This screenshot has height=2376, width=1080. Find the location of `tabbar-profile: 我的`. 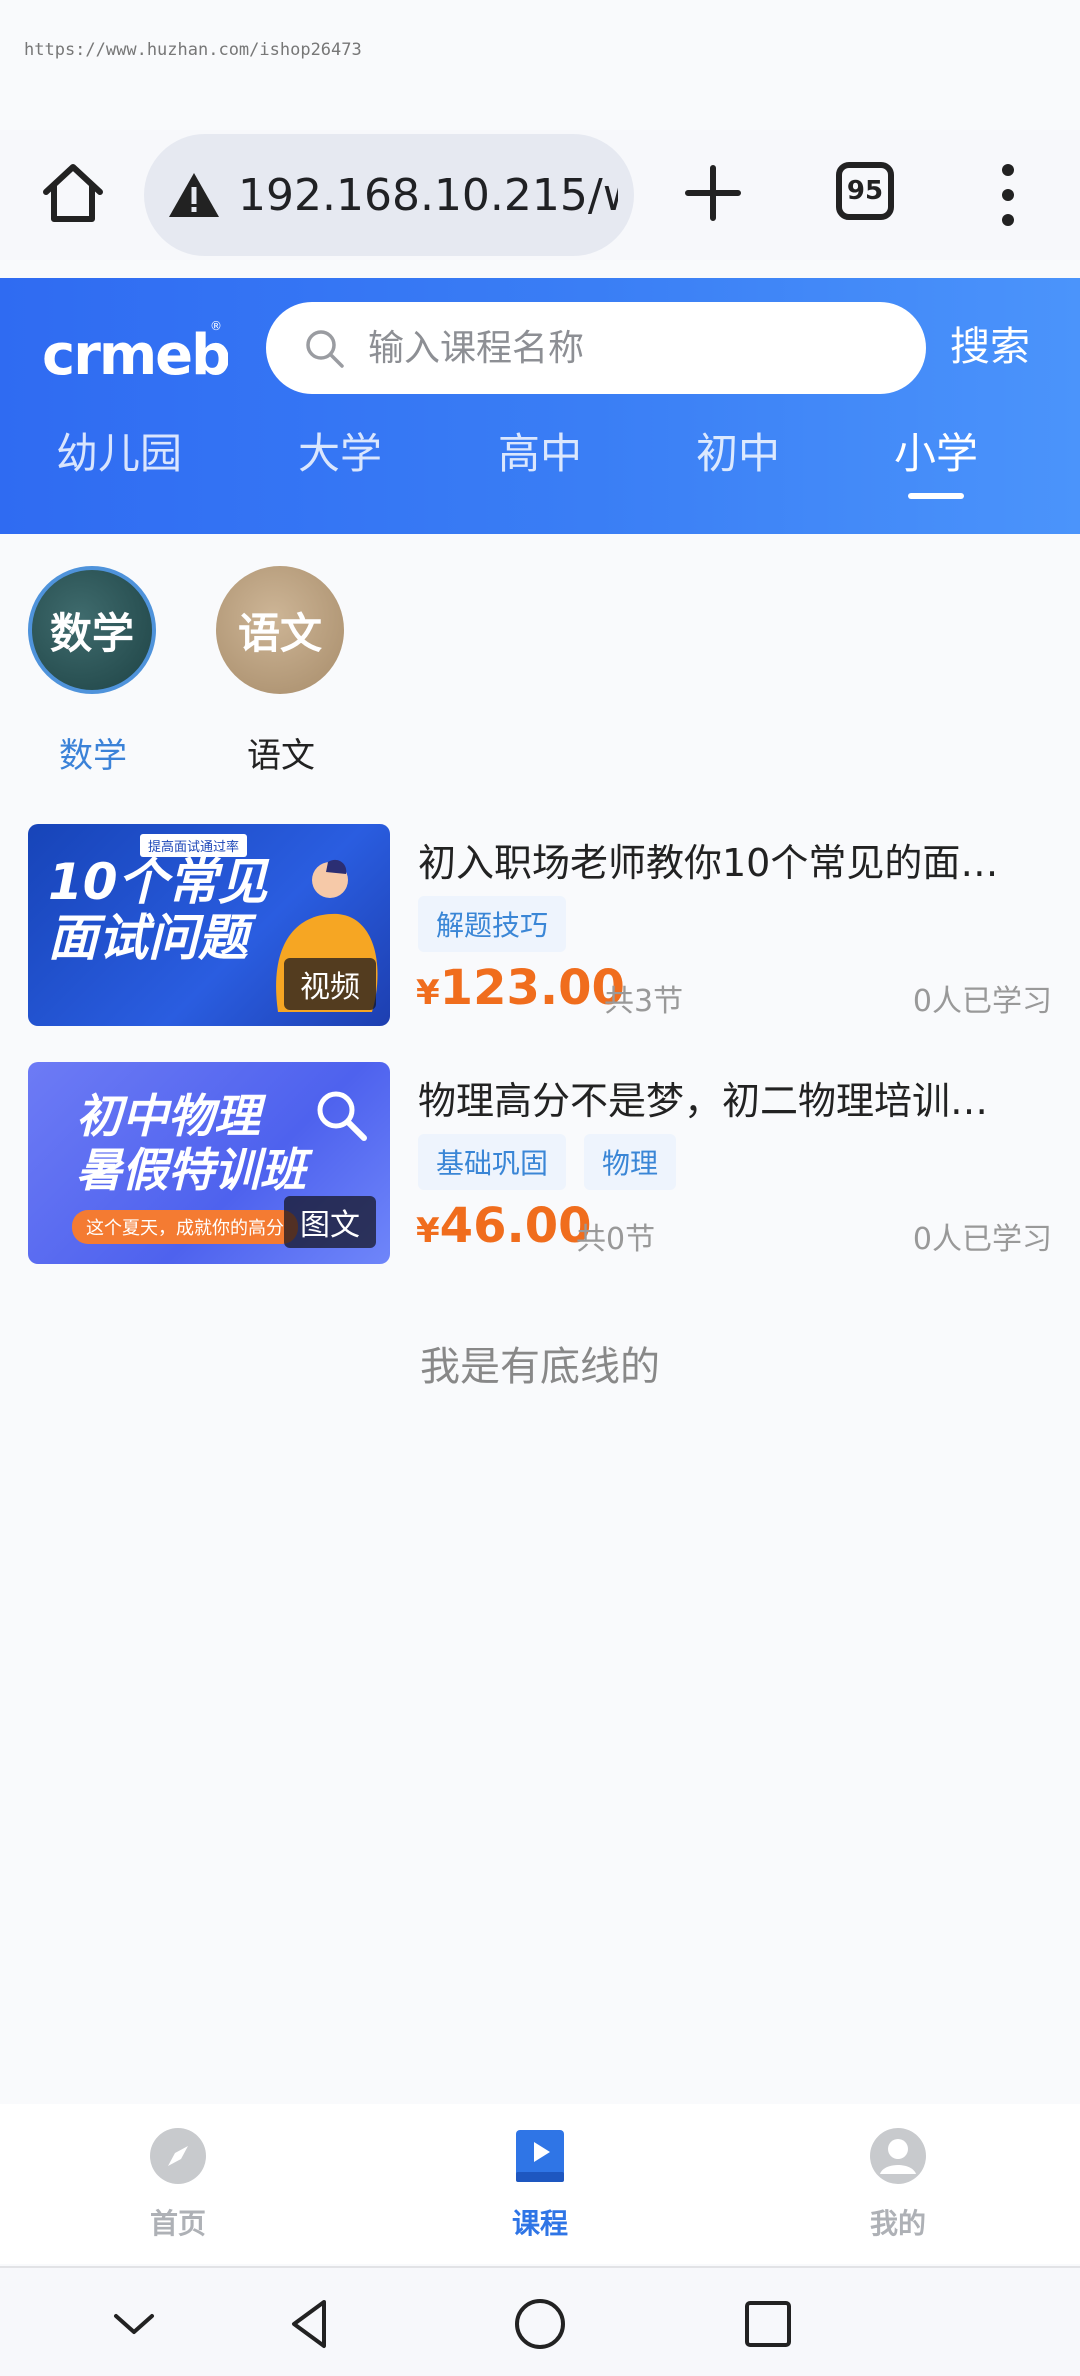

tabbar-profile: 我的 is located at coordinates (898, 2184).